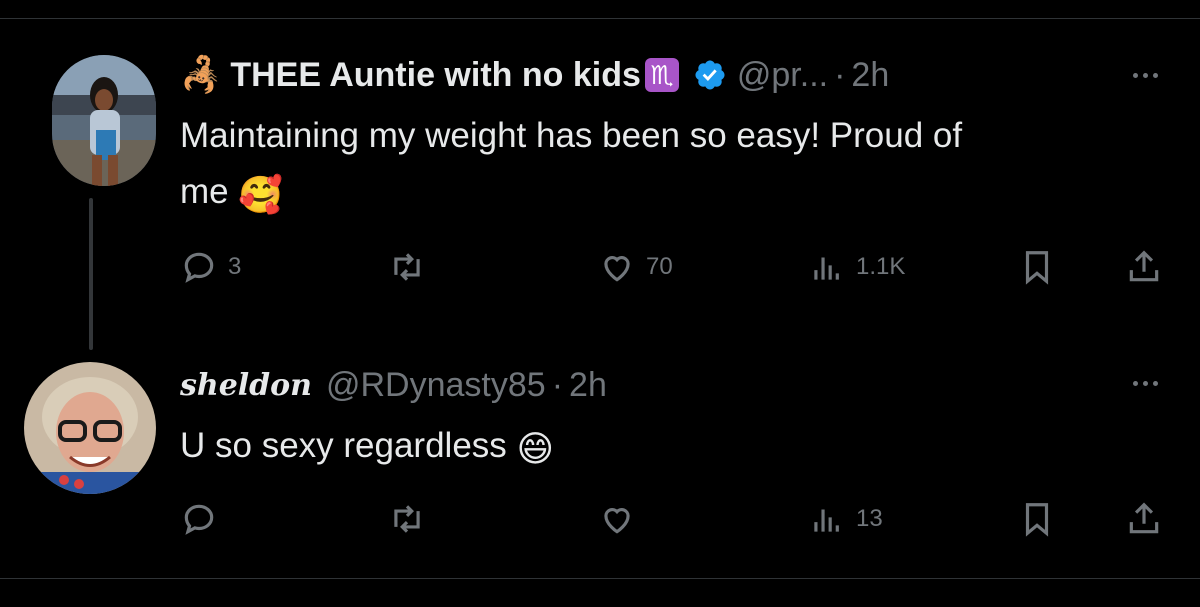  I want to click on tweet2-header: sheldon @RDynasty85 · 2h, so click(393, 385).